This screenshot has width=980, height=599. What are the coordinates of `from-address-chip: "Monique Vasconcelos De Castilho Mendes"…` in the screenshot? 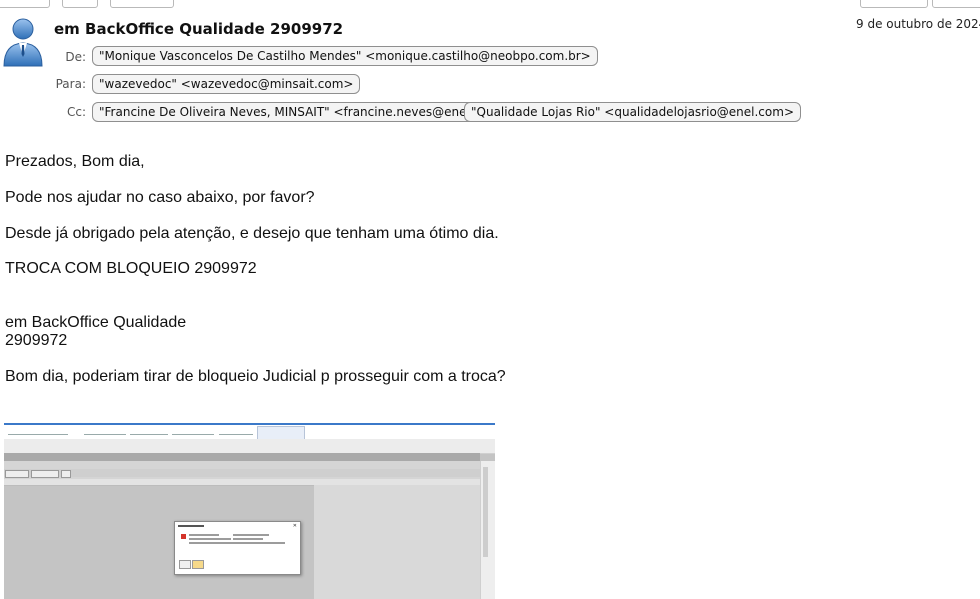 It's located at (345, 56).